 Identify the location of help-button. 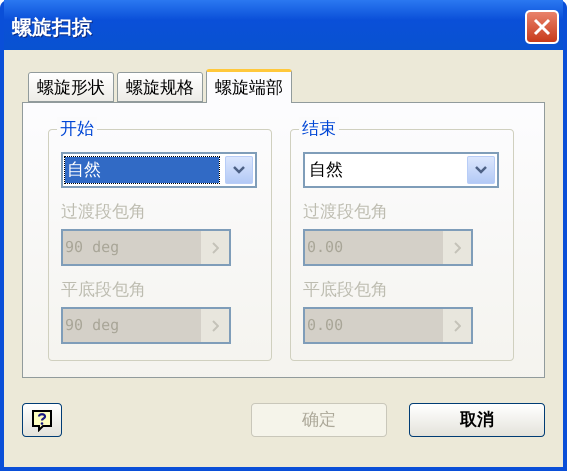
(42, 419).